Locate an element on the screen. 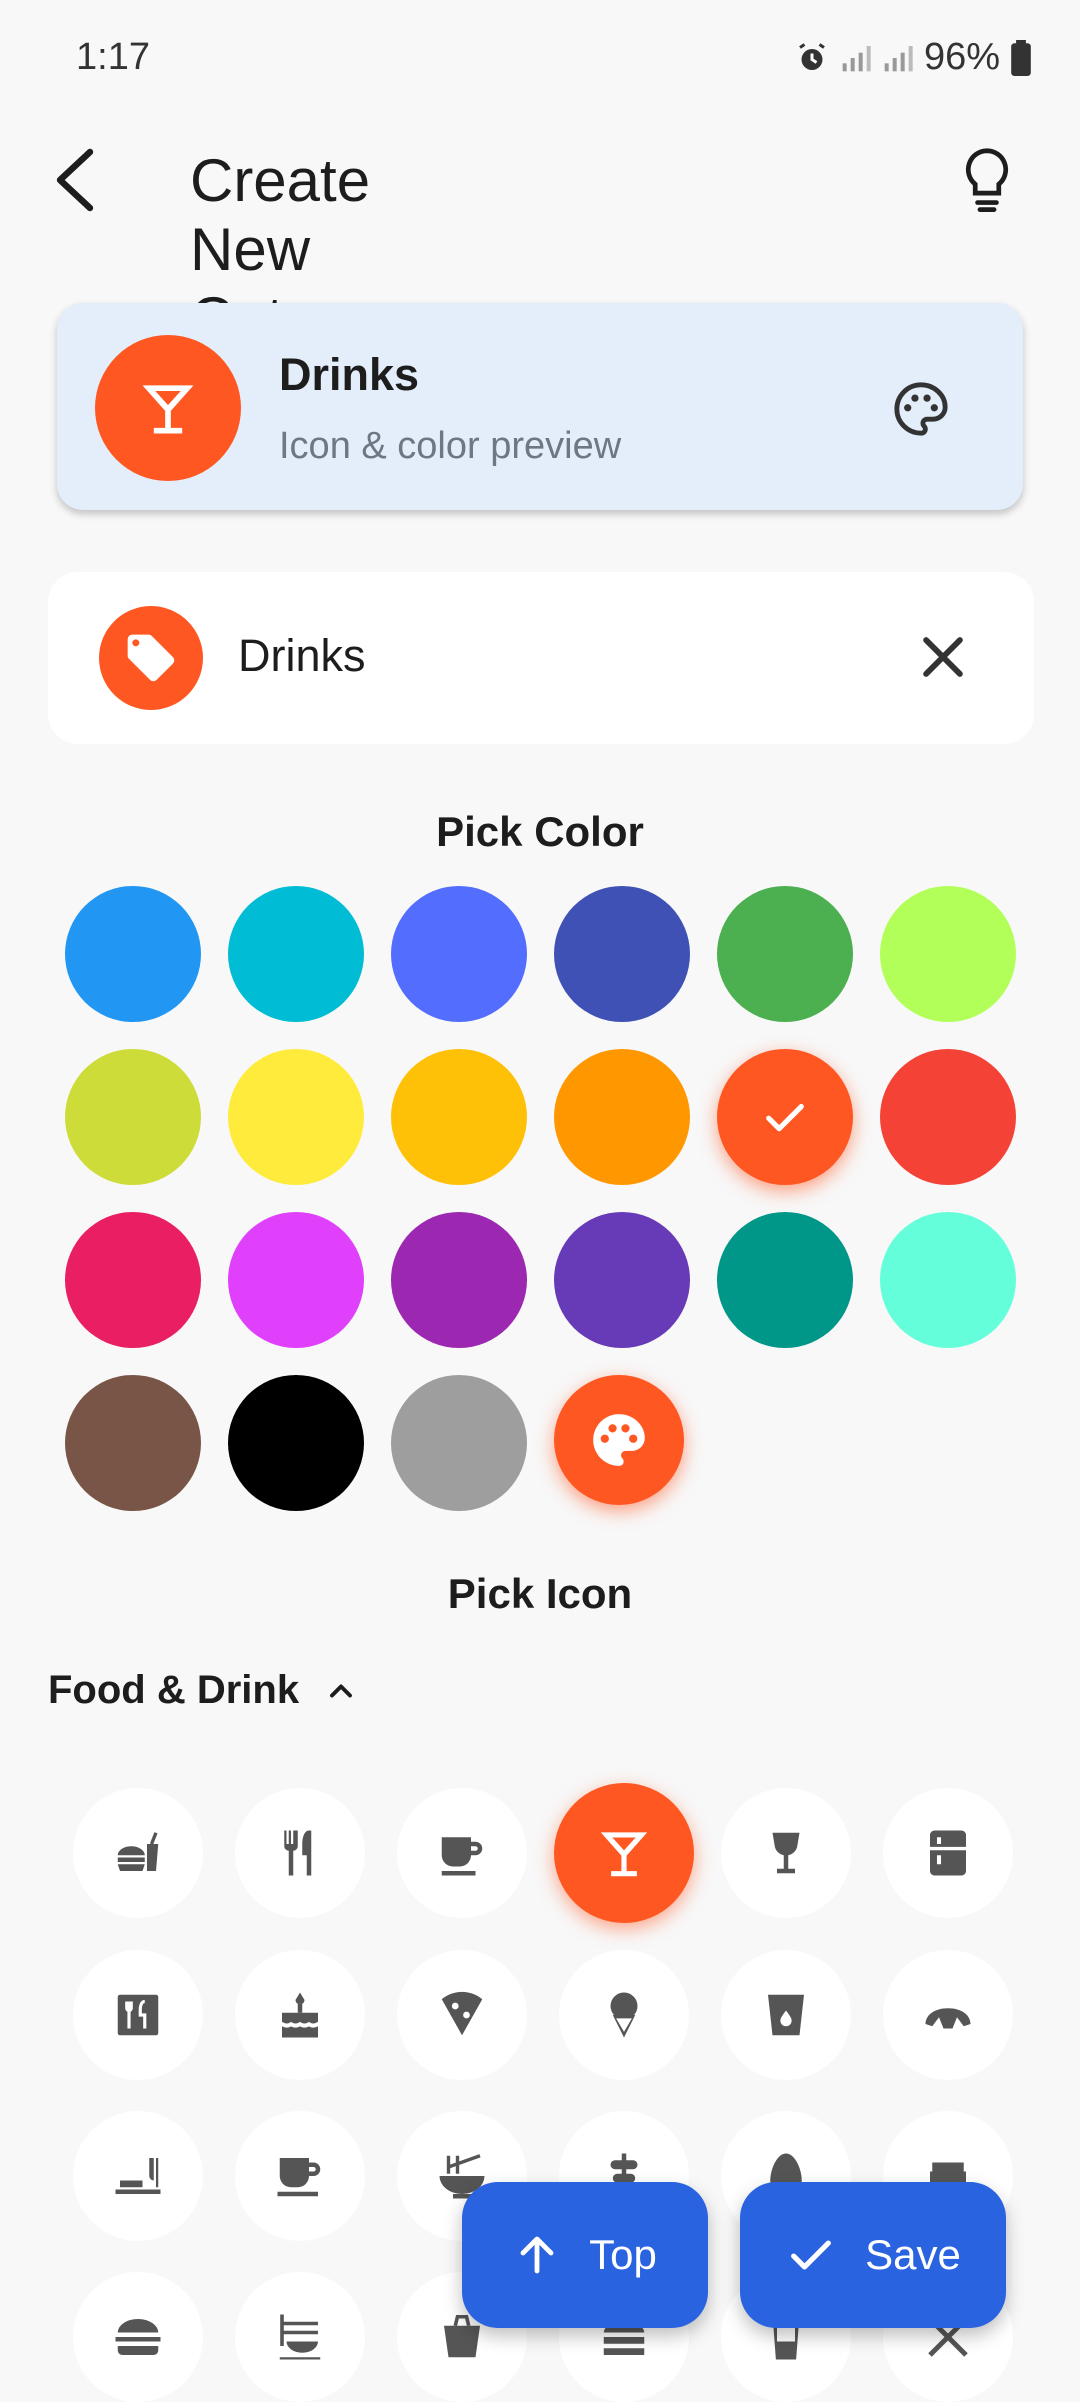  pick-icon-title: Pick Icon is located at coordinates (540, 1593).